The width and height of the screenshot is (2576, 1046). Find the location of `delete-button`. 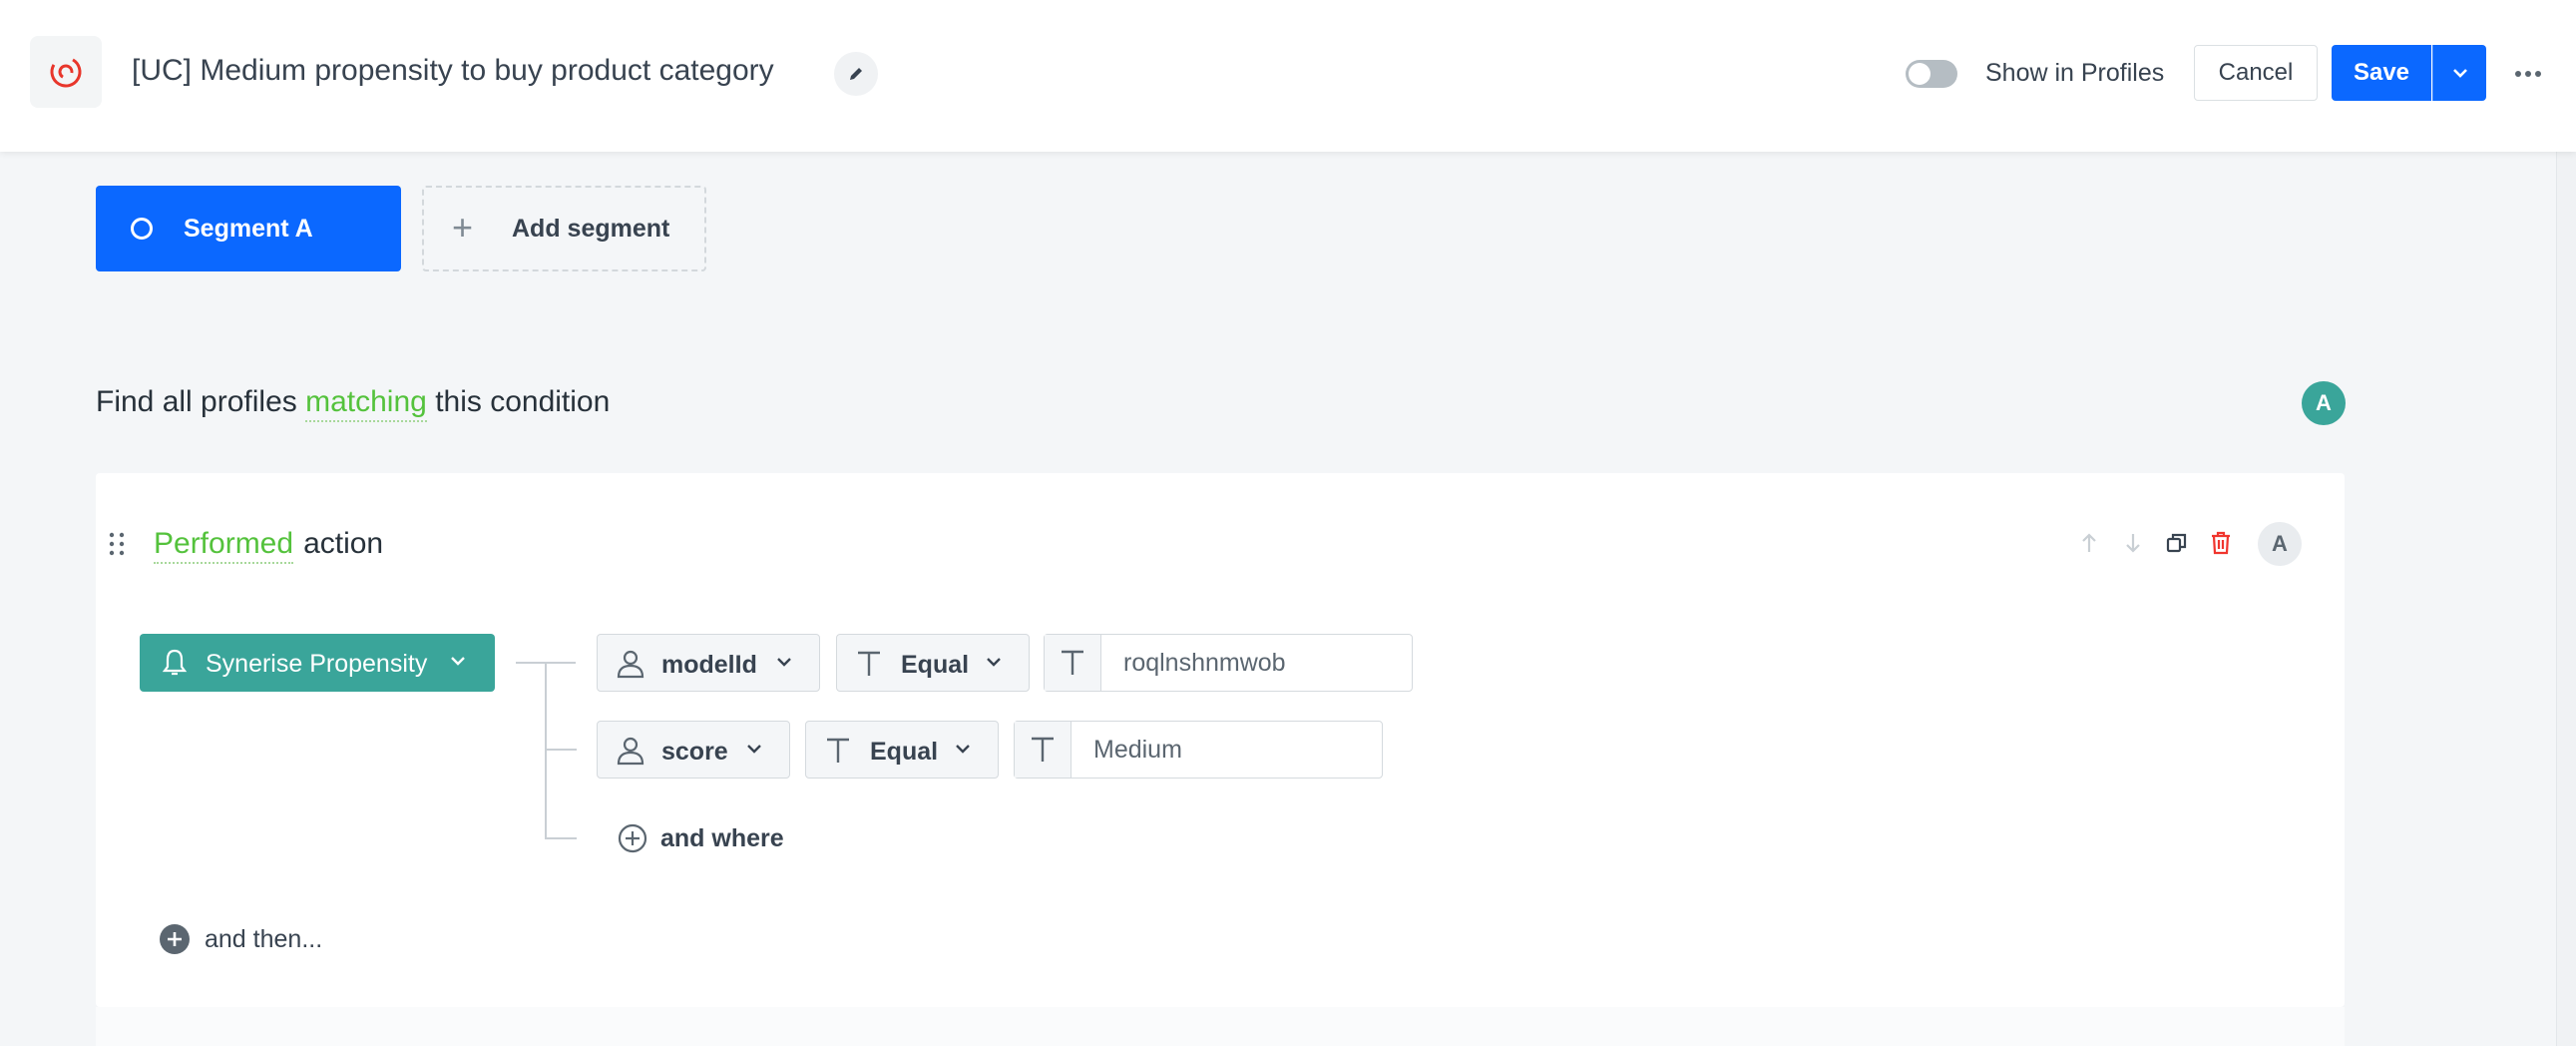

delete-button is located at coordinates (2221, 543).